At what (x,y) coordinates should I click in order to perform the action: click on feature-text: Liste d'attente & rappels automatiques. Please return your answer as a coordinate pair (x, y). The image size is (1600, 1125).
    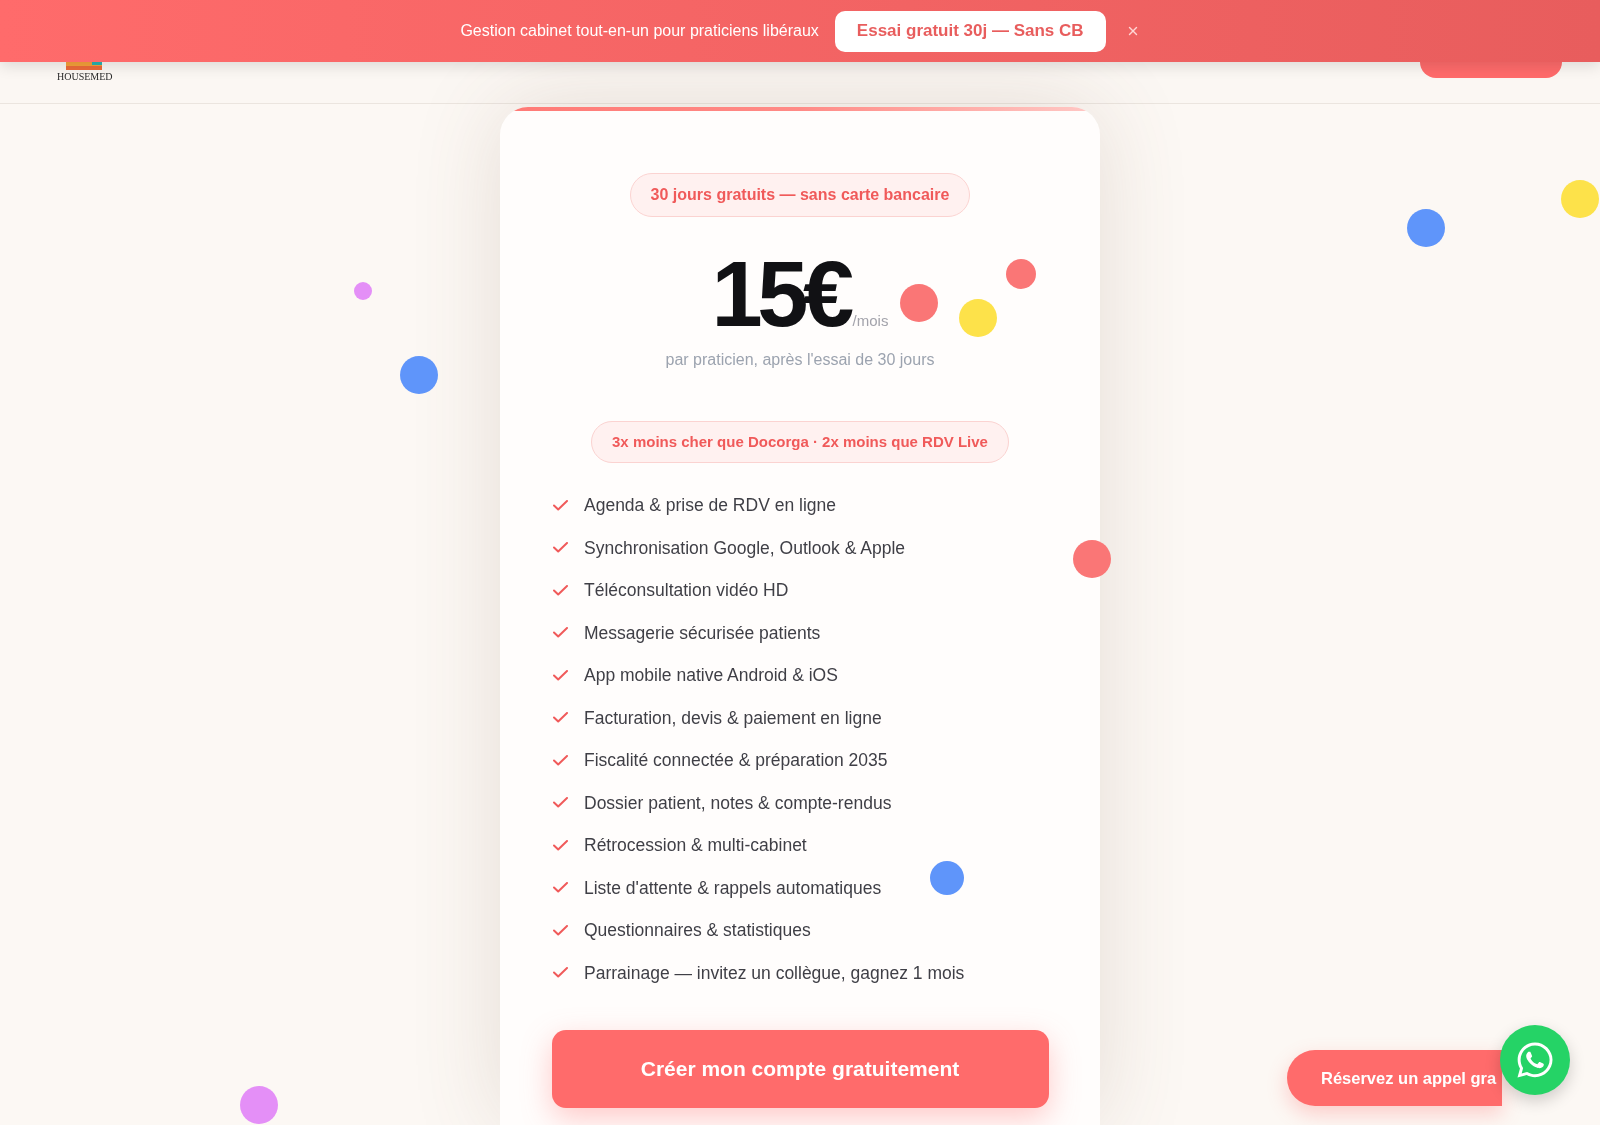
    Looking at the image, I should click on (733, 888).